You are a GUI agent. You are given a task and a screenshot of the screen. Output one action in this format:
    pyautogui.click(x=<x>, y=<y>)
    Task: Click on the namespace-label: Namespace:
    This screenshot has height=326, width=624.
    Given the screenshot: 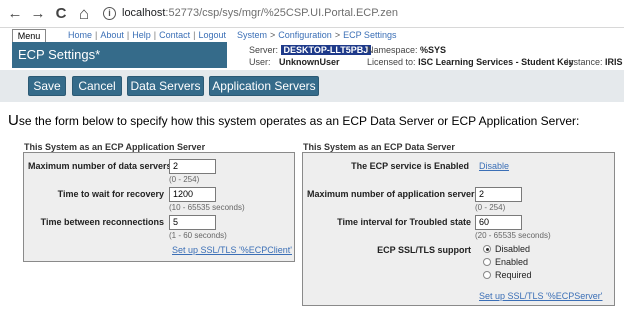 What is the action you would take?
    pyautogui.click(x=392, y=50)
    